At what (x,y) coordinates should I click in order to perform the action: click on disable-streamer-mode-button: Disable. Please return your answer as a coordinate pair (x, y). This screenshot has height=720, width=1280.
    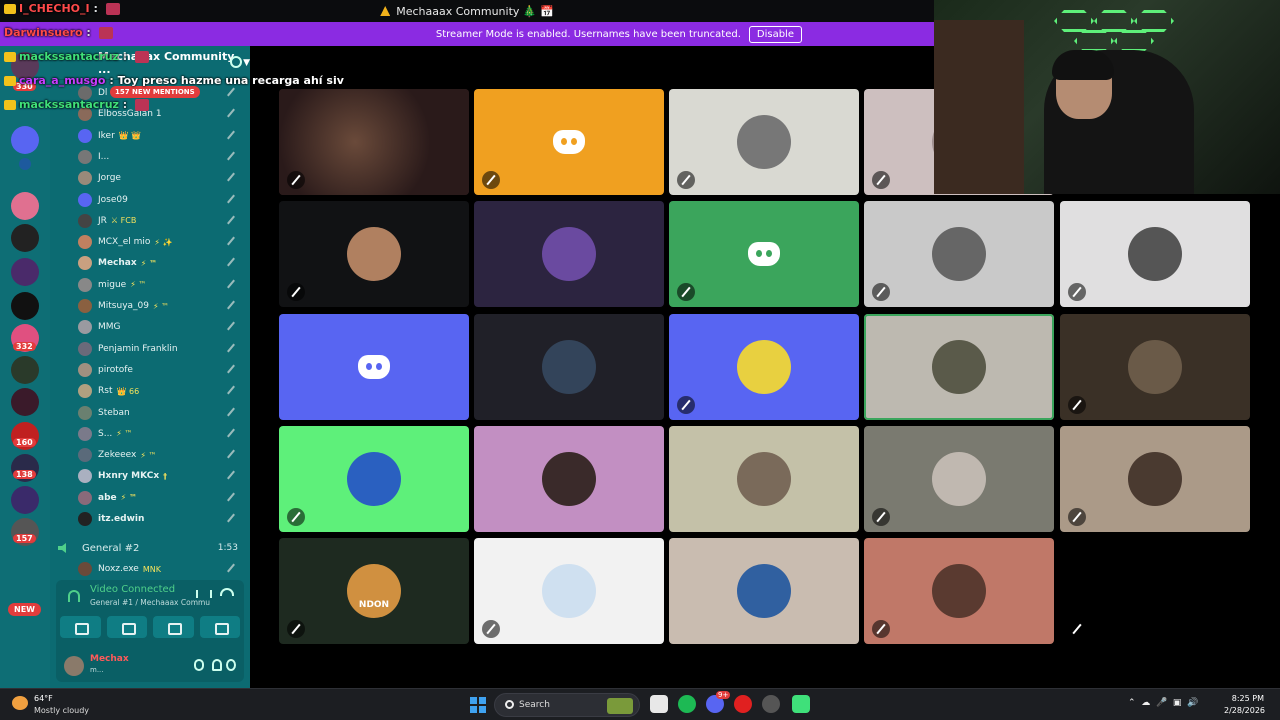
    Looking at the image, I should click on (775, 34).